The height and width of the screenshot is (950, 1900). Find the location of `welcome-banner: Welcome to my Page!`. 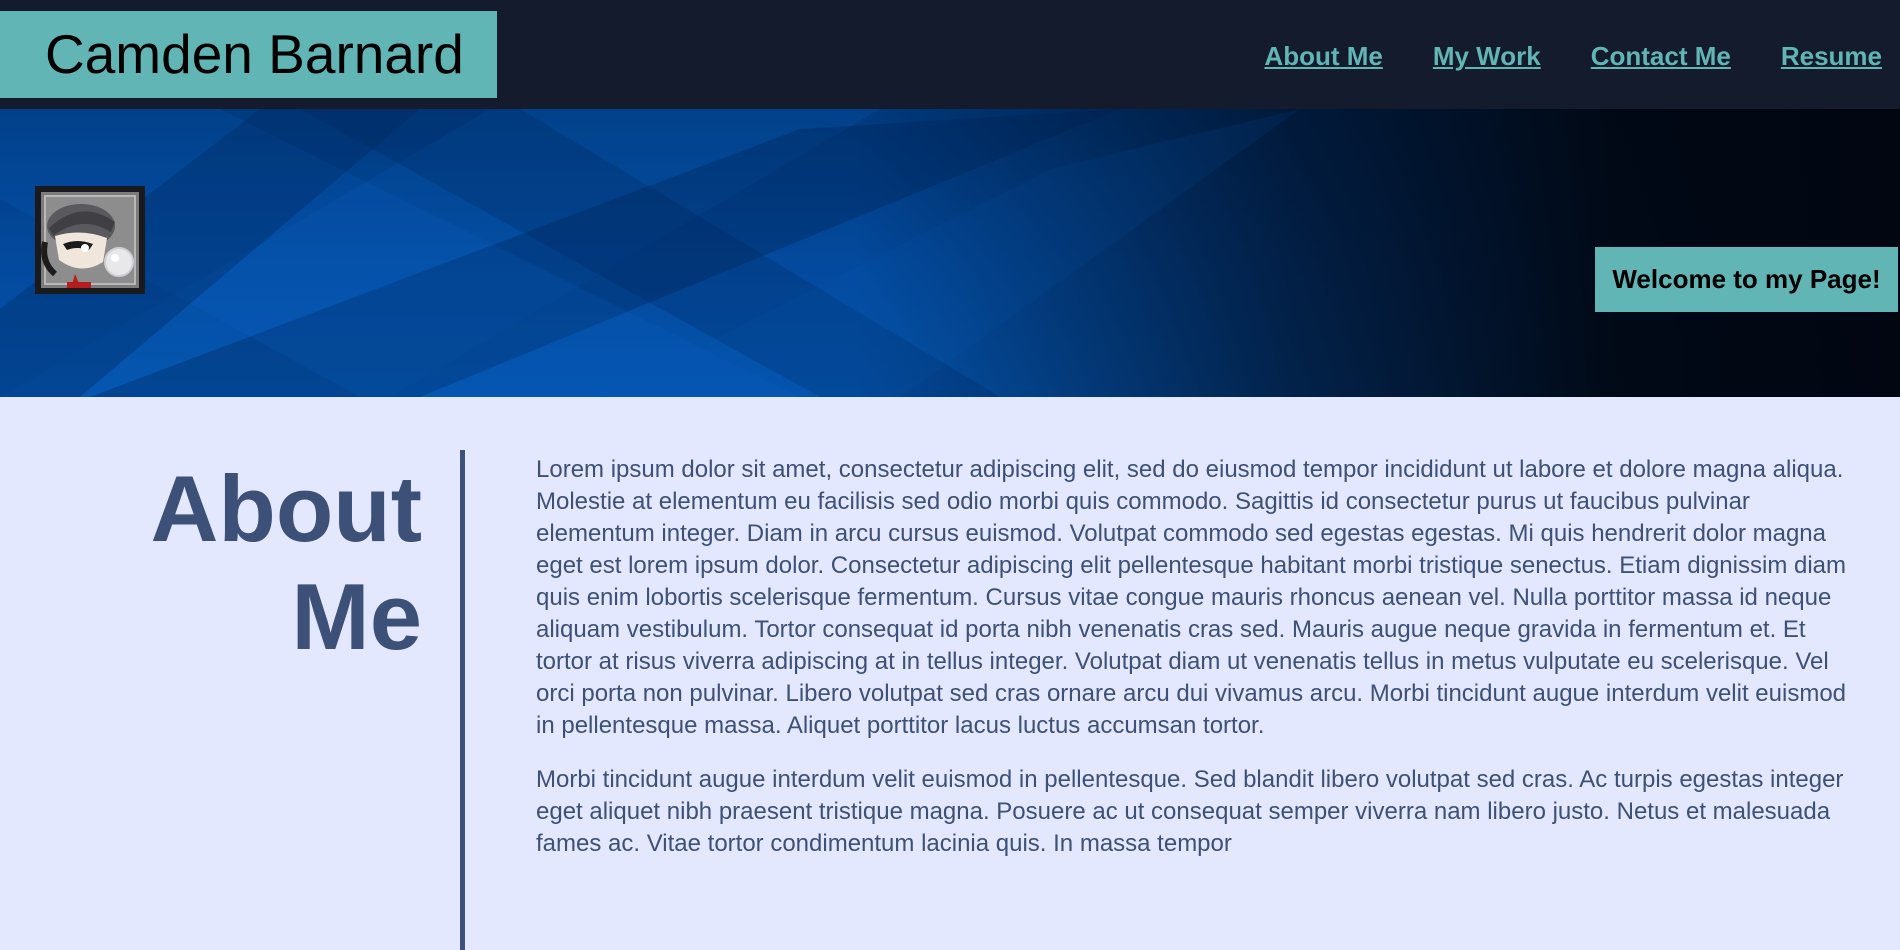

welcome-banner: Welcome to my Page! is located at coordinates (1746, 279).